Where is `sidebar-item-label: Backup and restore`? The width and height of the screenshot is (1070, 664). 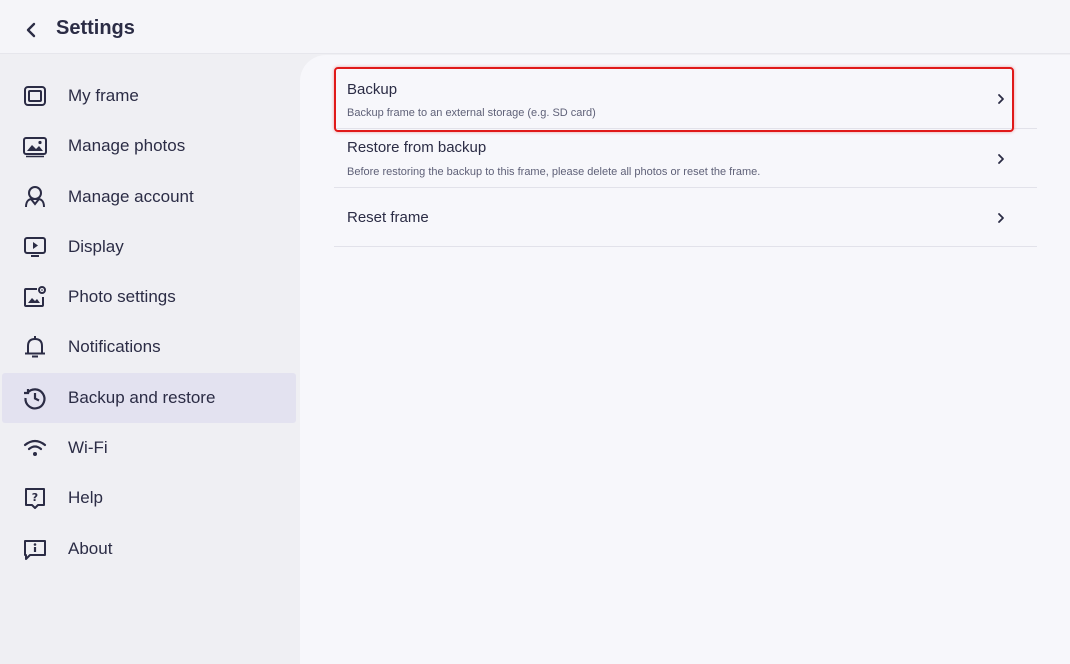 sidebar-item-label: Backup and restore is located at coordinates (142, 397).